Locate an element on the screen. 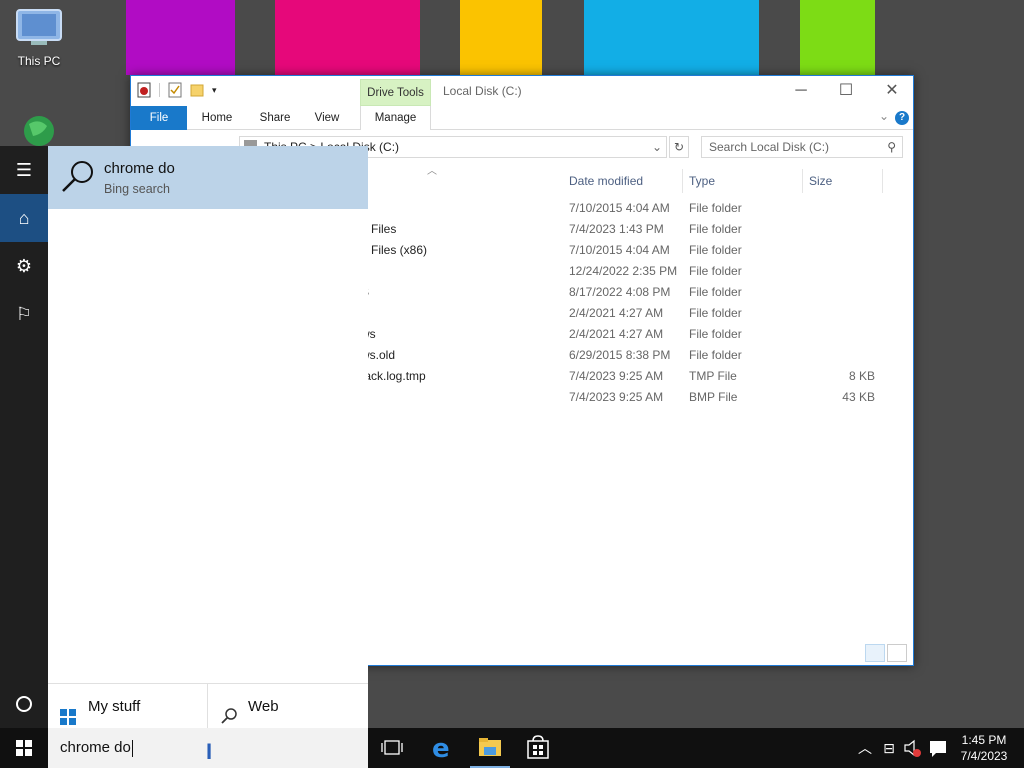 This screenshot has height=768, width=1024. desktop-icon-label: This PC is located at coordinates (39, 61).